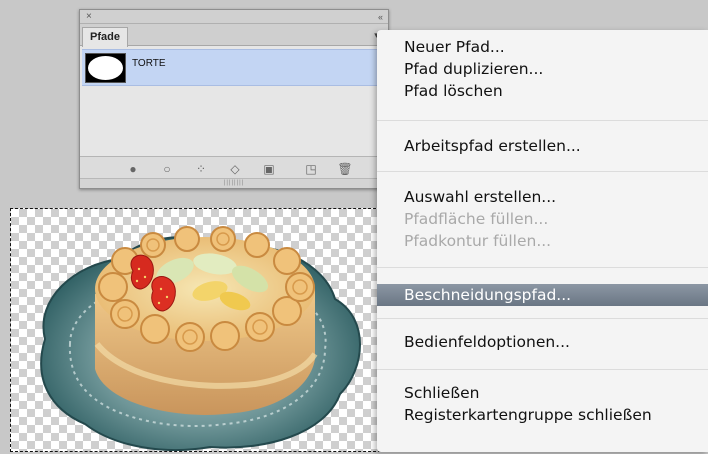 The height and width of the screenshot is (454, 708). Describe the element at coordinates (344, 169) in the screenshot. I see `delete-path-icon: 🗑` at that location.